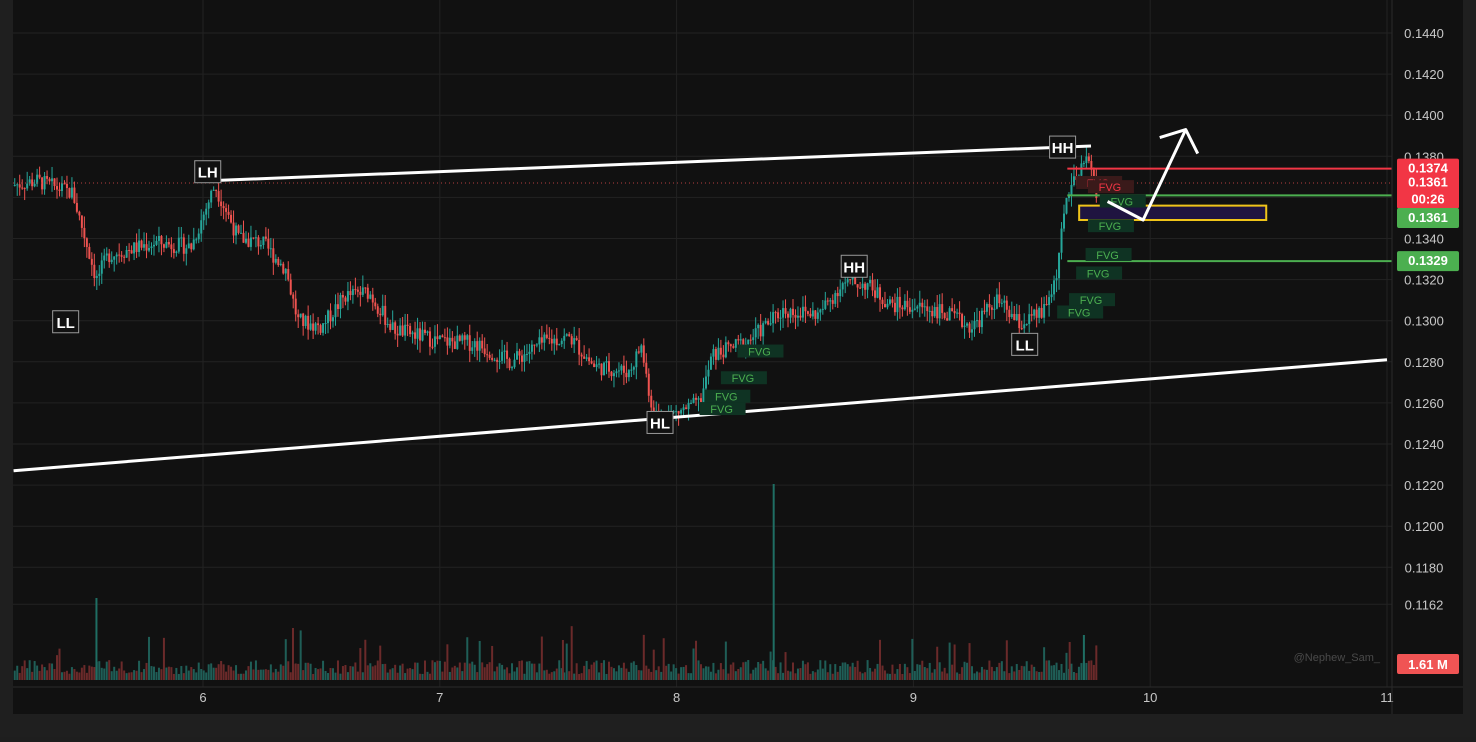 The height and width of the screenshot is (742, 1476). I want to click on swing-label: HL, so click(660, 423).